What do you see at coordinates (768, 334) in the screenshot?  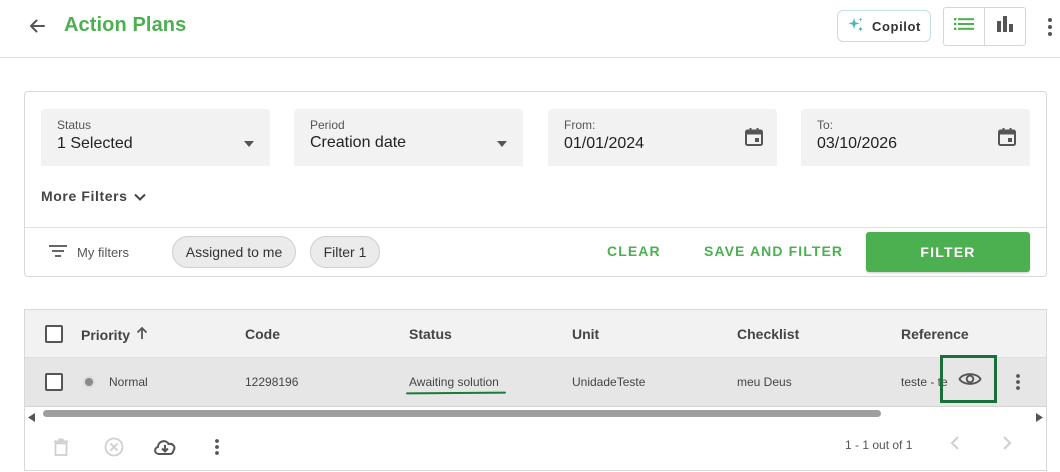 I see `column-checklist: Checklist` at bounding box center [768, 334].